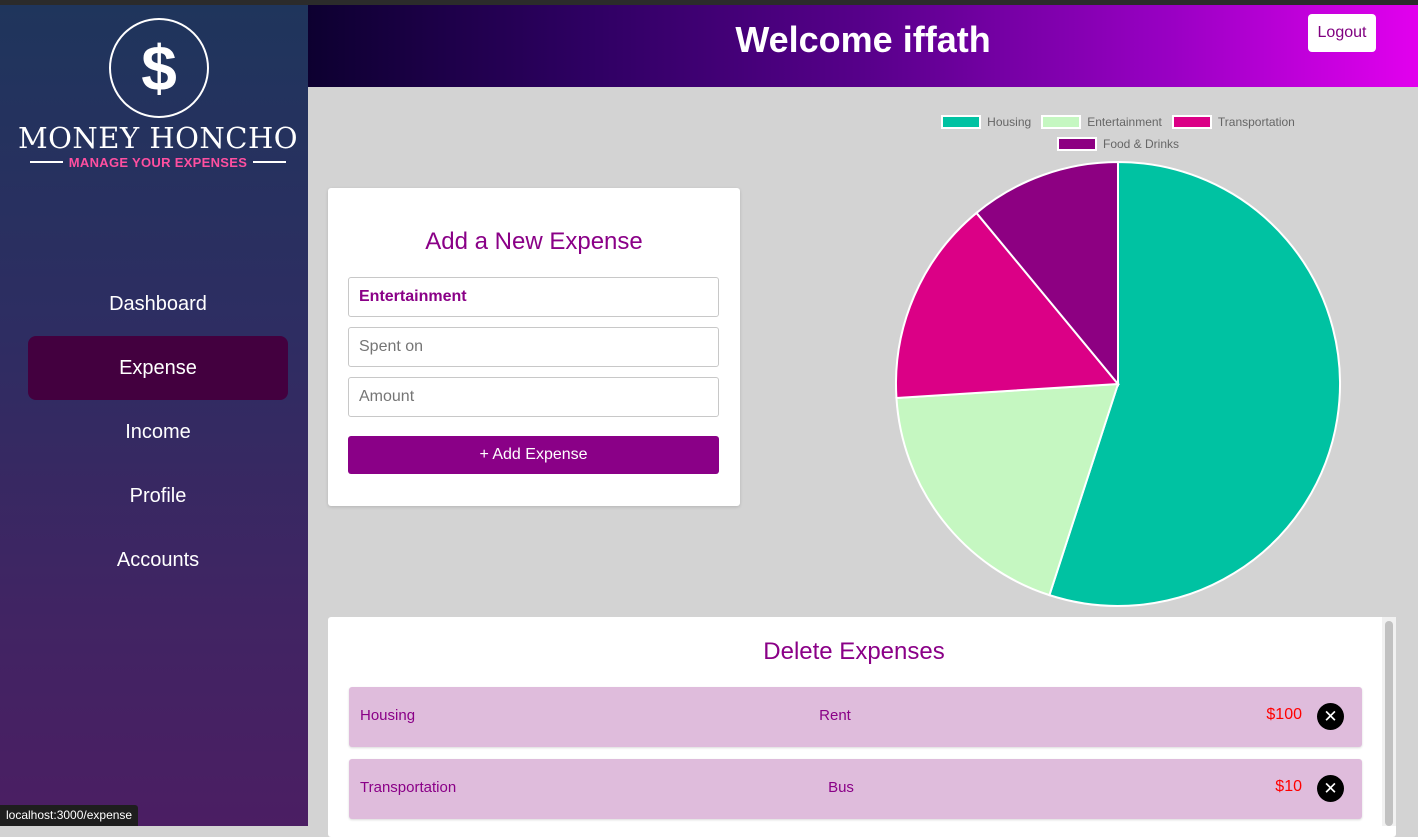 The width and height of the screenshot is (1418, 837). I want to click on brand-tagline-row: MANAGE YOUR EXPENSES, so click(158, 162).